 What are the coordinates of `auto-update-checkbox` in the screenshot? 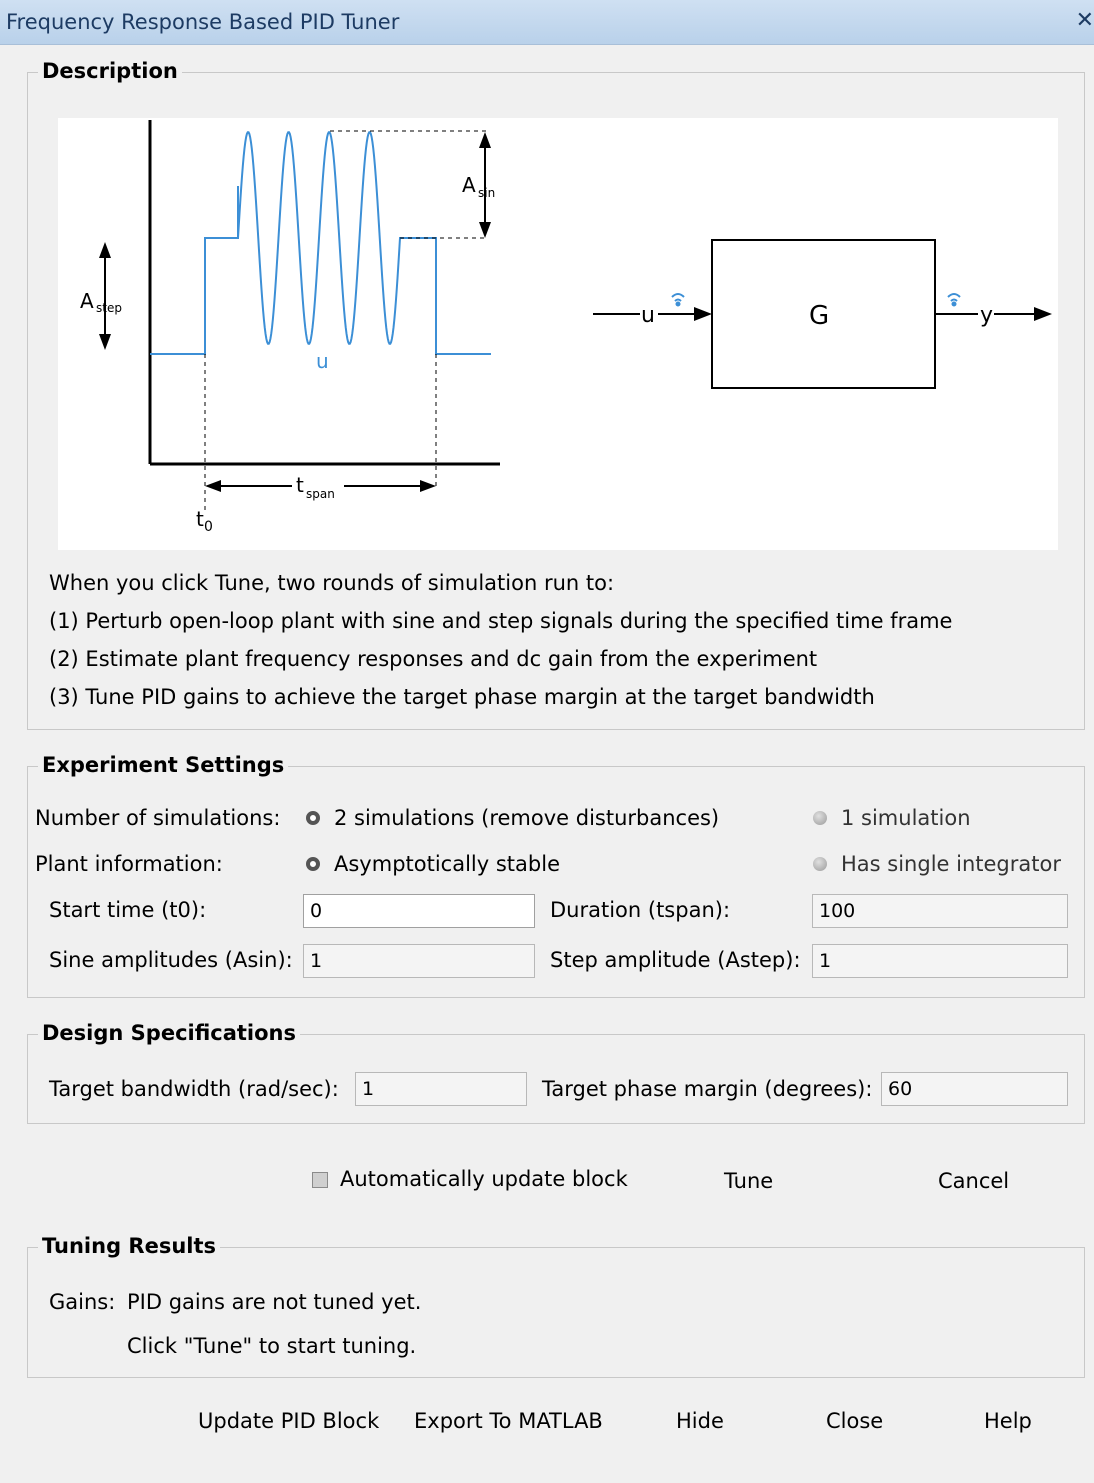 It's located at (320, 1180).